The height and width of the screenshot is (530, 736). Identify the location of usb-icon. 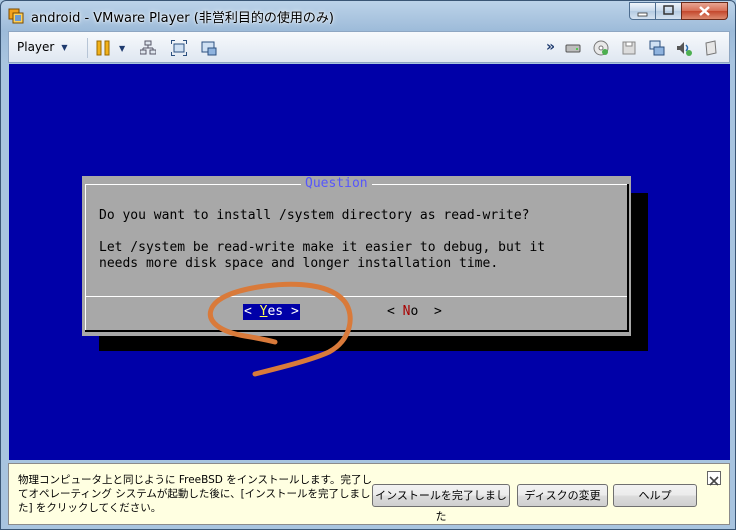
(711, 48).